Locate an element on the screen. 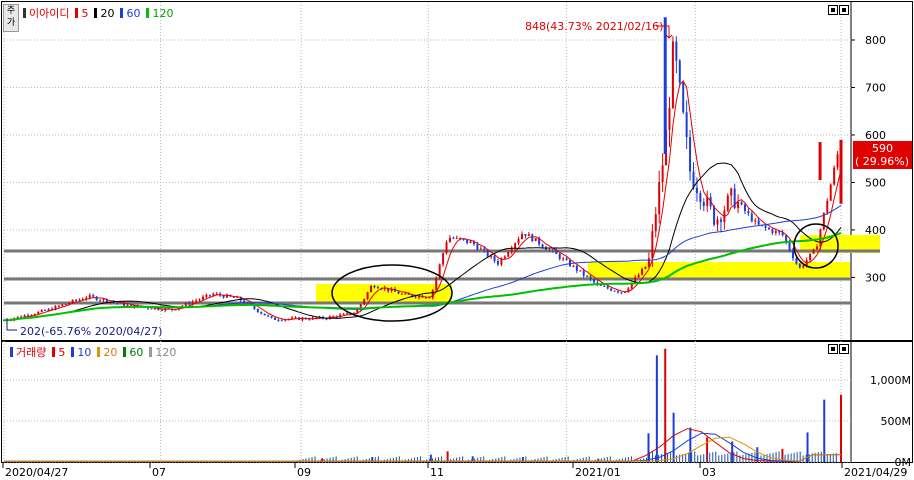 Image resolution: width=914 pixels, height=480 pixels. price-panel-maximize-button is located at coordinates (833, 10).